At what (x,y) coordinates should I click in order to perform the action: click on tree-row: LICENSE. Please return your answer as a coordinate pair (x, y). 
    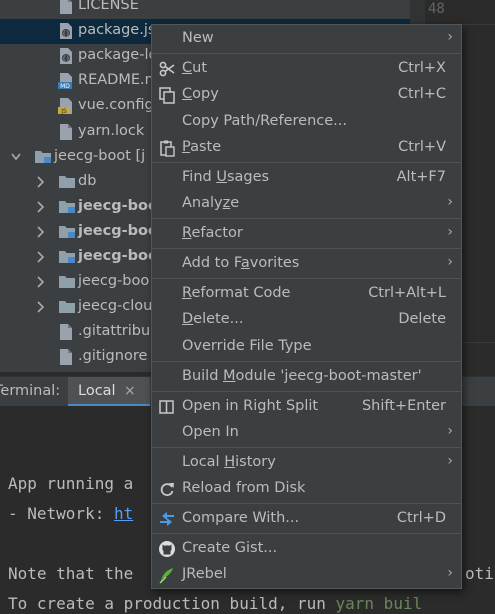
    Looking at the image, I should click on (205, 9).